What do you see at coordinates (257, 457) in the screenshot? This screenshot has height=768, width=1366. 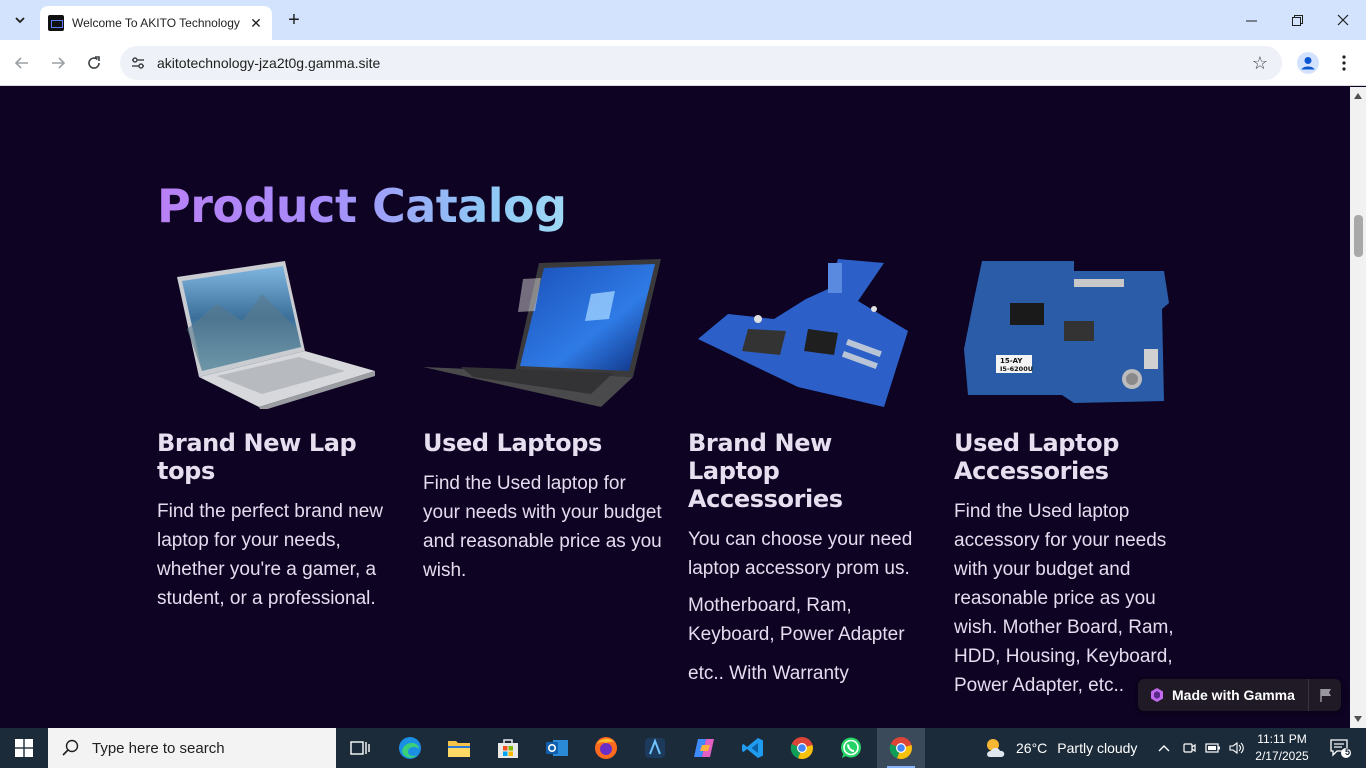 I see `card-title: Brand New Lap tops` at bounding box center [257, 457].